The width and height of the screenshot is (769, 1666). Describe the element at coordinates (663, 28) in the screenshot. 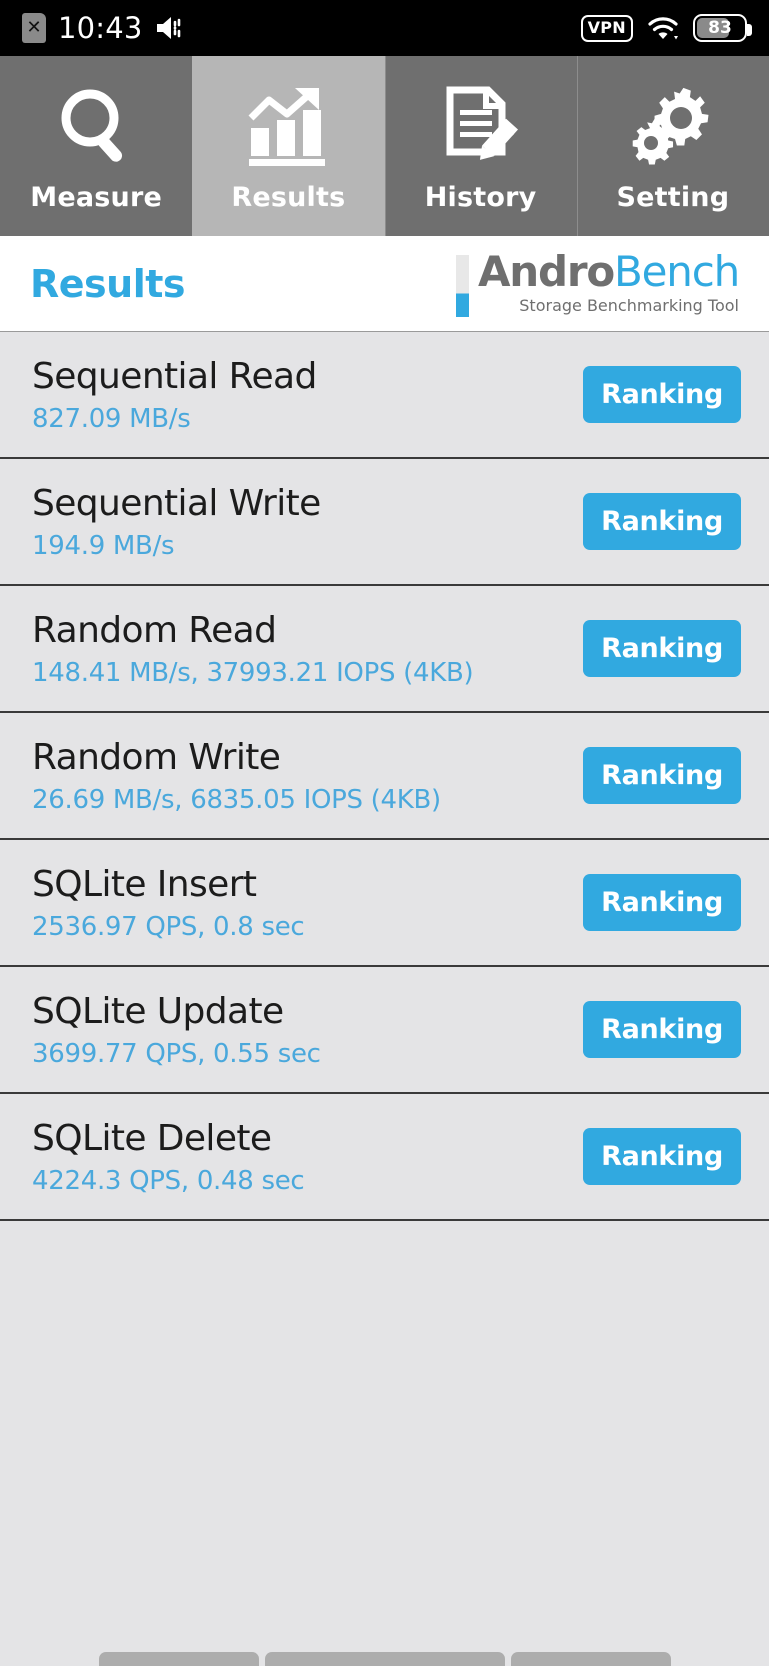

I see `wifi-icon` at that location.